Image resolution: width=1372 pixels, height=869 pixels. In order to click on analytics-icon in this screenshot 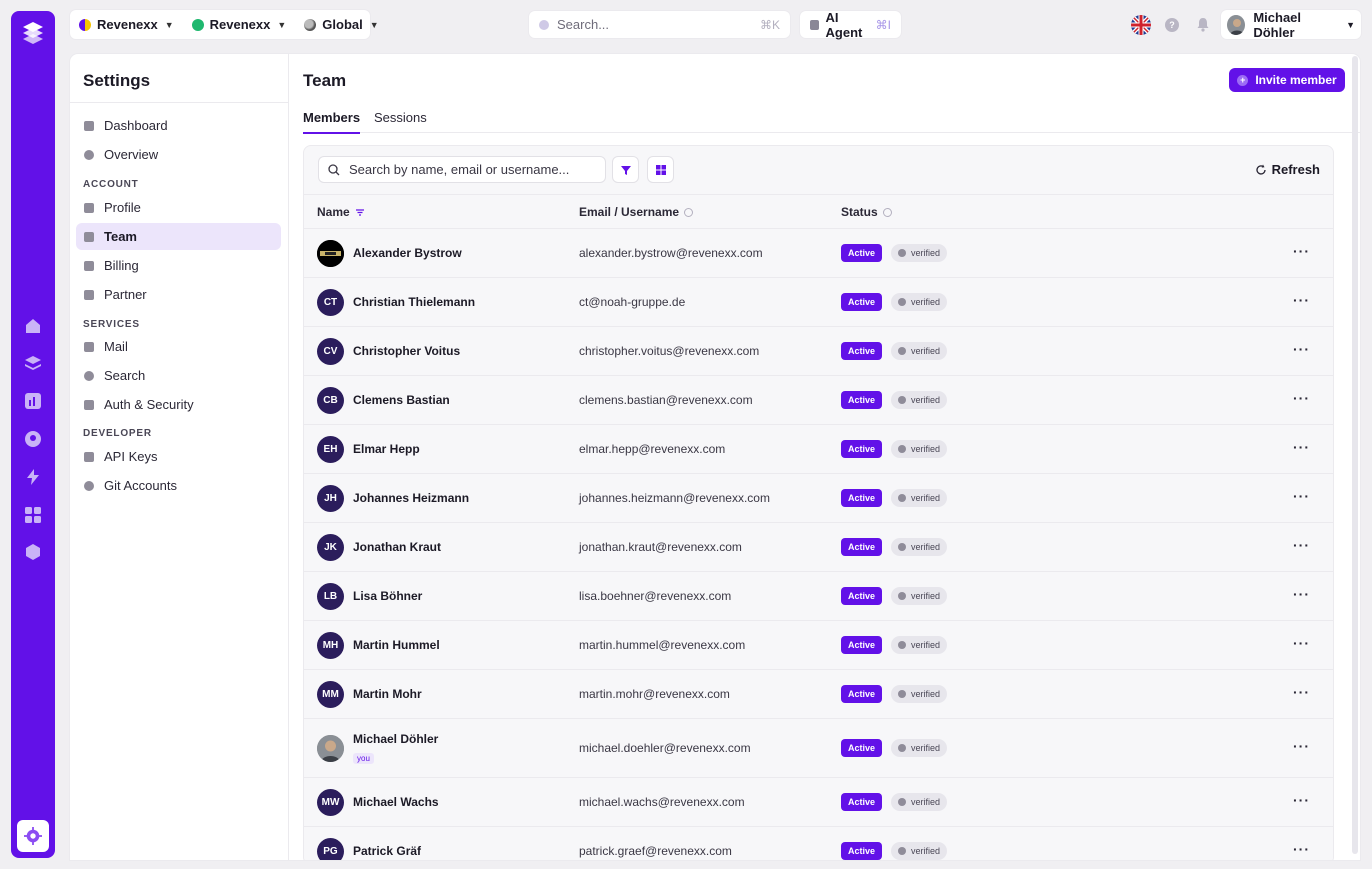, I will do `click(33, 401)`.